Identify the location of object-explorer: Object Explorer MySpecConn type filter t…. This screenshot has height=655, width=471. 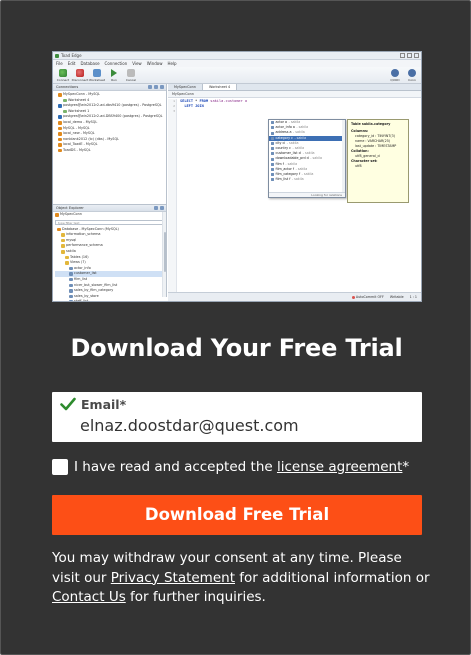
(109, 252).